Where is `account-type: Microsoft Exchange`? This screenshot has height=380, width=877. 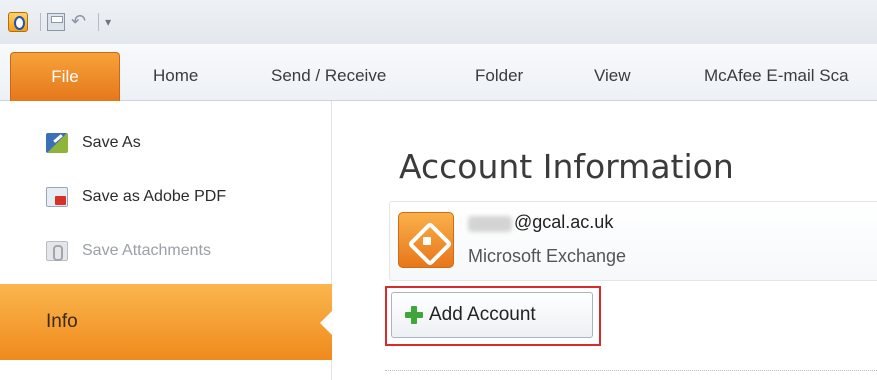
account-type: Microsoft Exchange is located at coordinates (547, 256).